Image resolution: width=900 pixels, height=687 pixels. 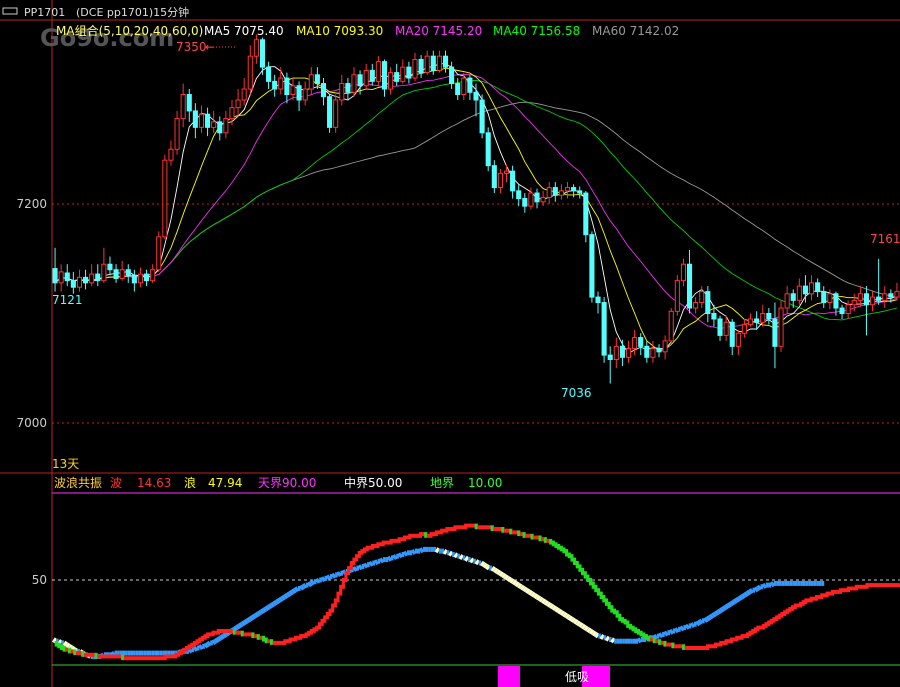 What do you see at coordinates (67, 300) in the screenshot?
I see `left-low-label: 7121` at bounding box center [67, 300].